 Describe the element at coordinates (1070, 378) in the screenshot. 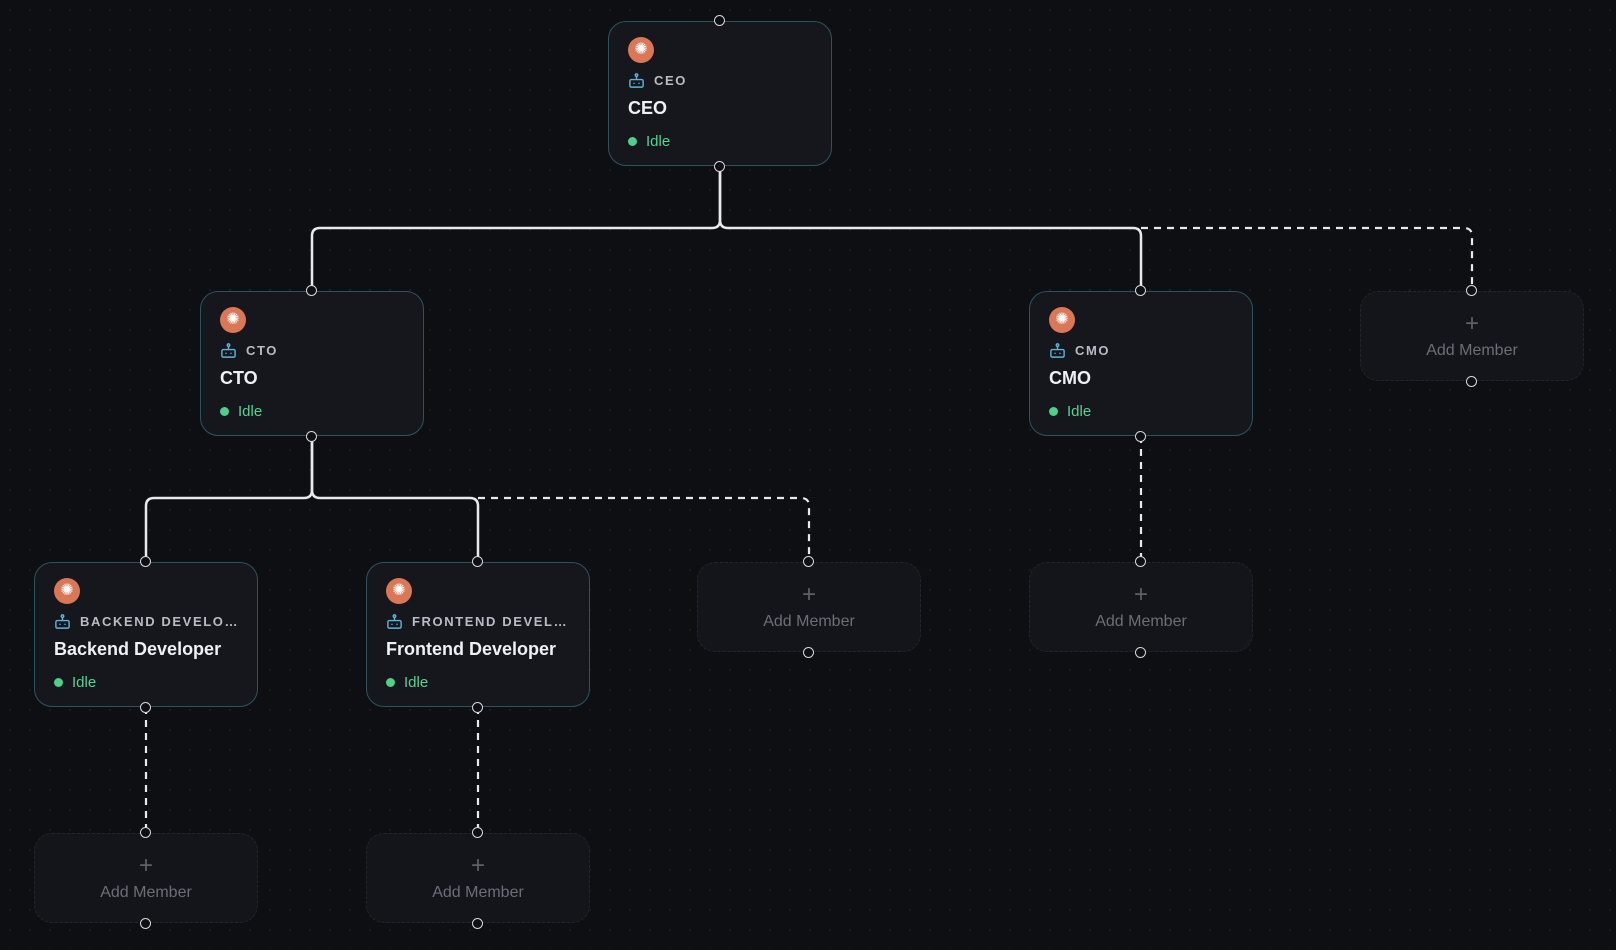

I see `agent-name: CMO` at that location.